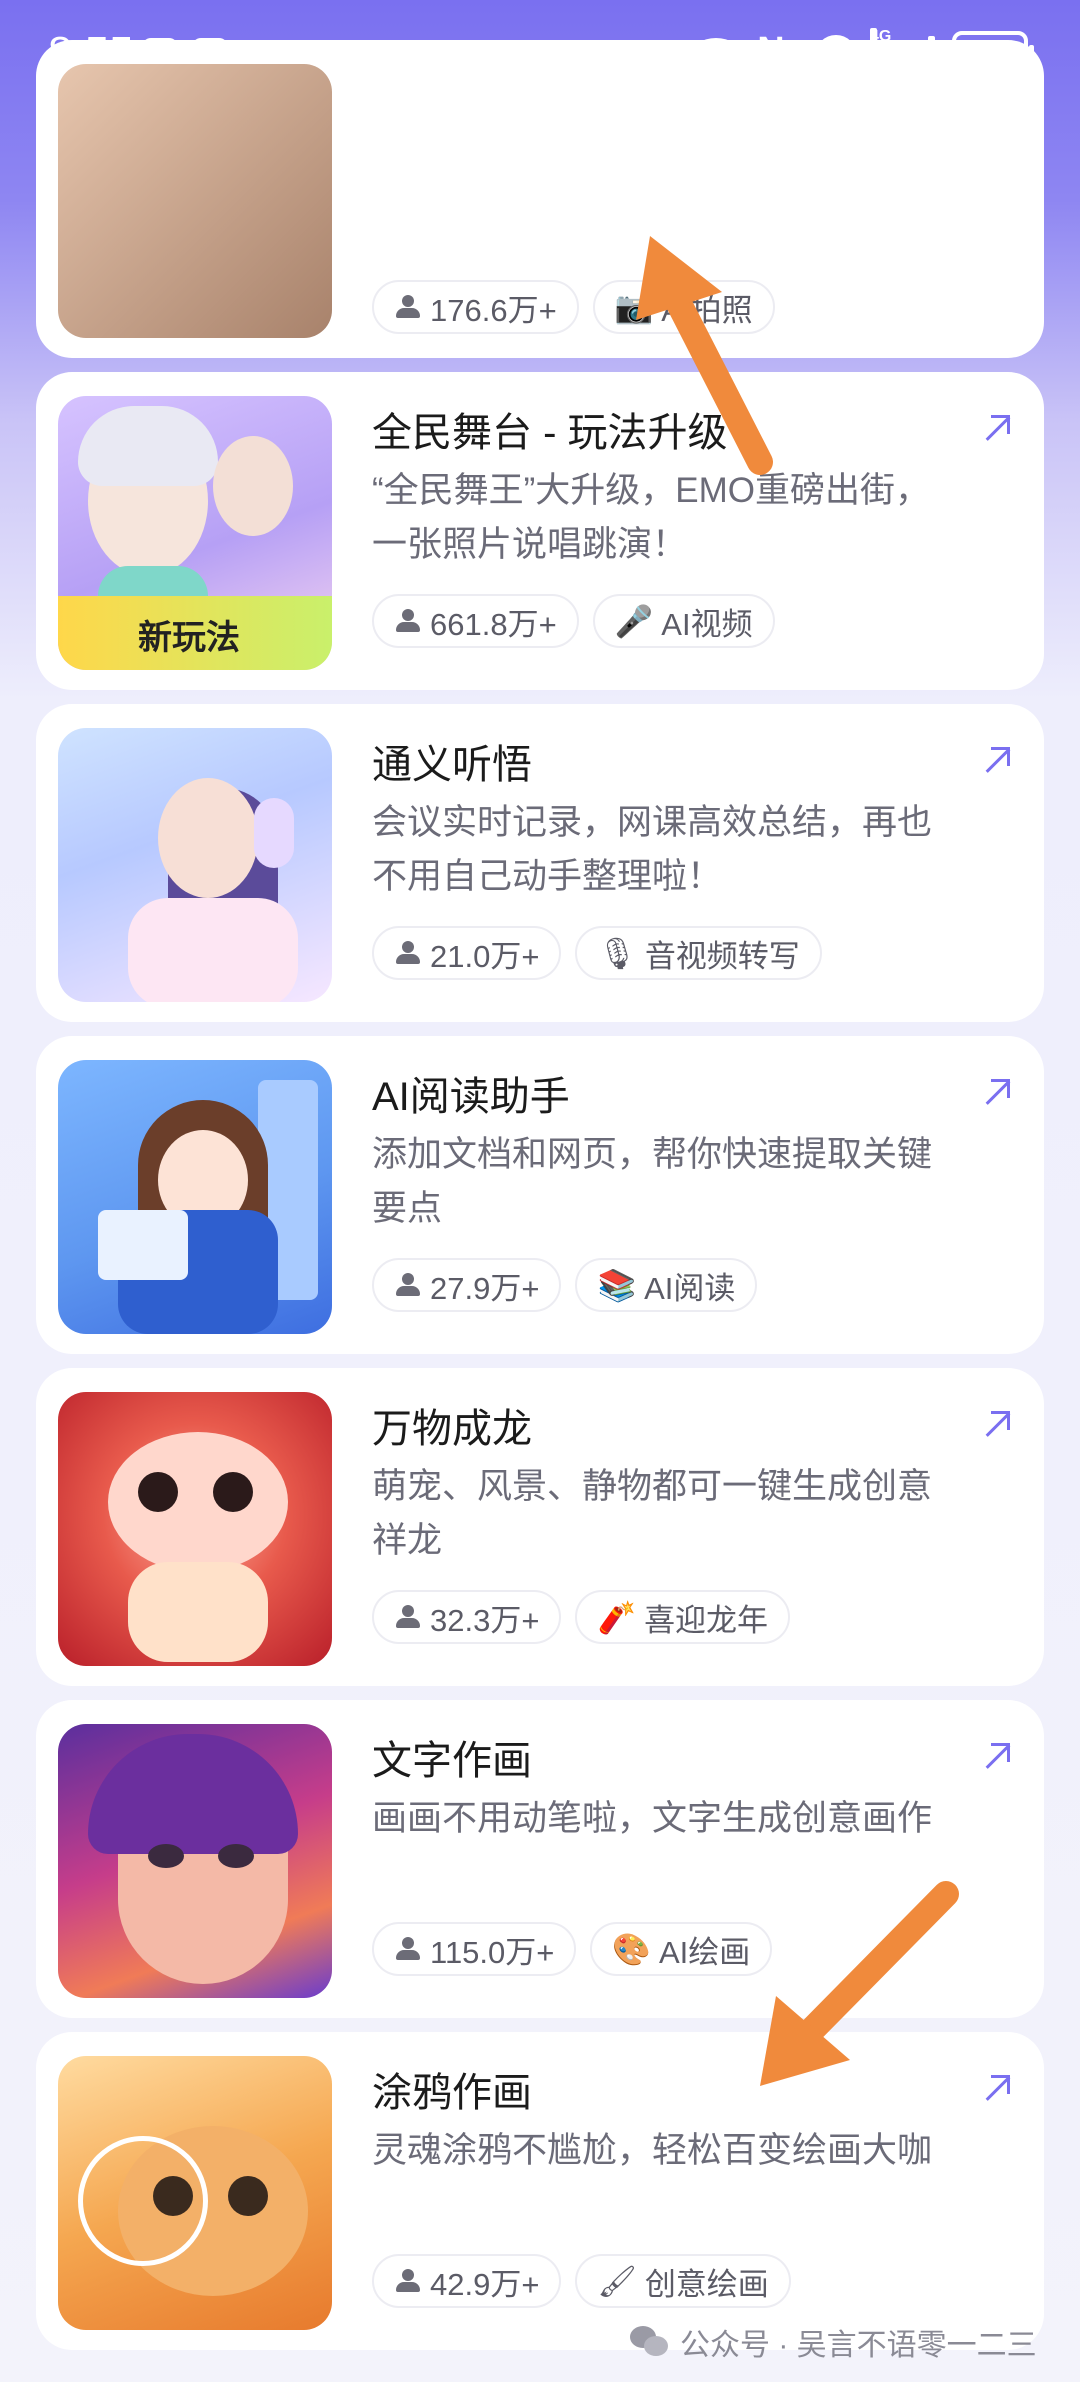 This screenshot has width=1080, height=2382. Describe the element at coordinates (540, 2191) in the screenshot. I see `list-item: 涂鸦作画 灵魂涂鸦不尴尬，轻松百变绘画大咖 42.9万+ 🖌 创意绘画` at that location.